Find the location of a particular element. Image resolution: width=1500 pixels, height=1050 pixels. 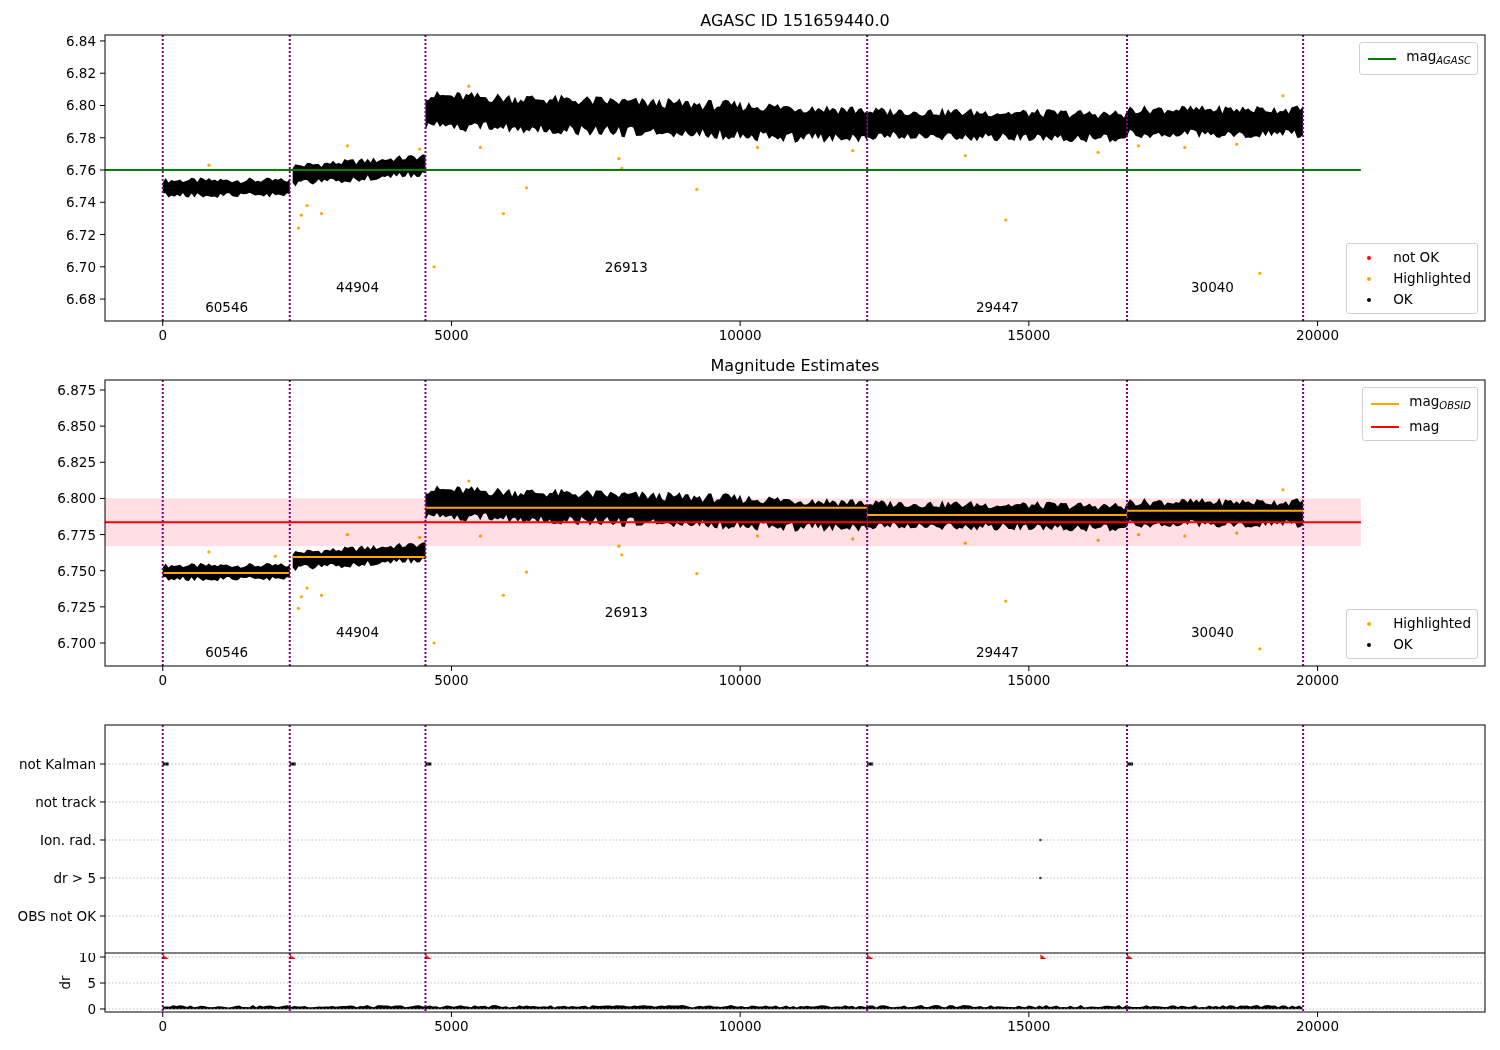

tick-label: 6.78 is located at coordinates (80, 137).